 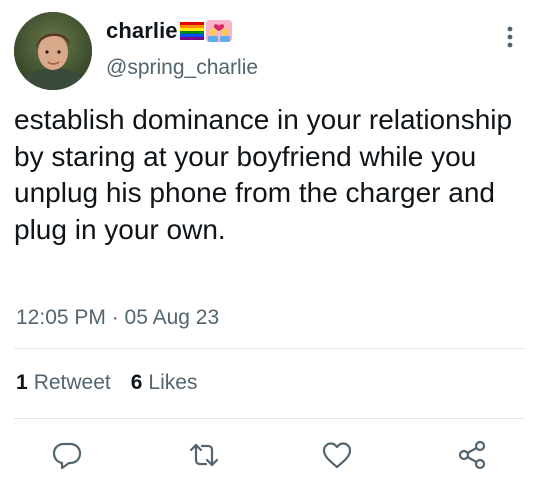 I want to click on rainbow-flag-emoji, so click(x=192, y=31).